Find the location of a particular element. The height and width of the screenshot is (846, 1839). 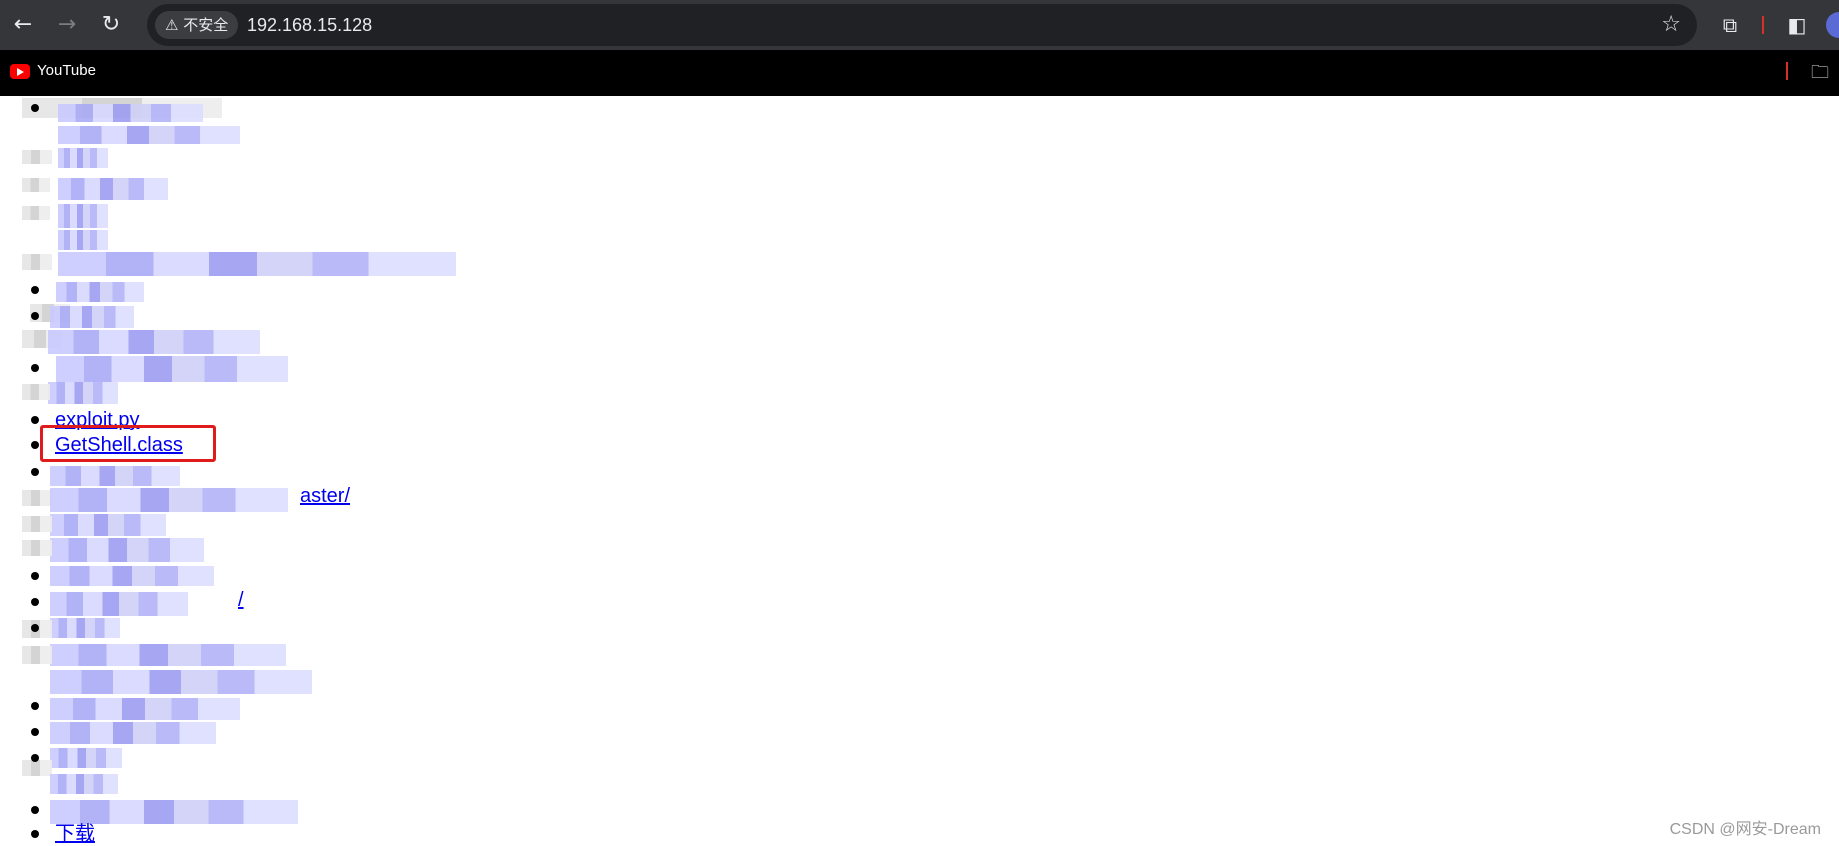

bookmark-youtube: YouTube is located at coordinates (66, 70).